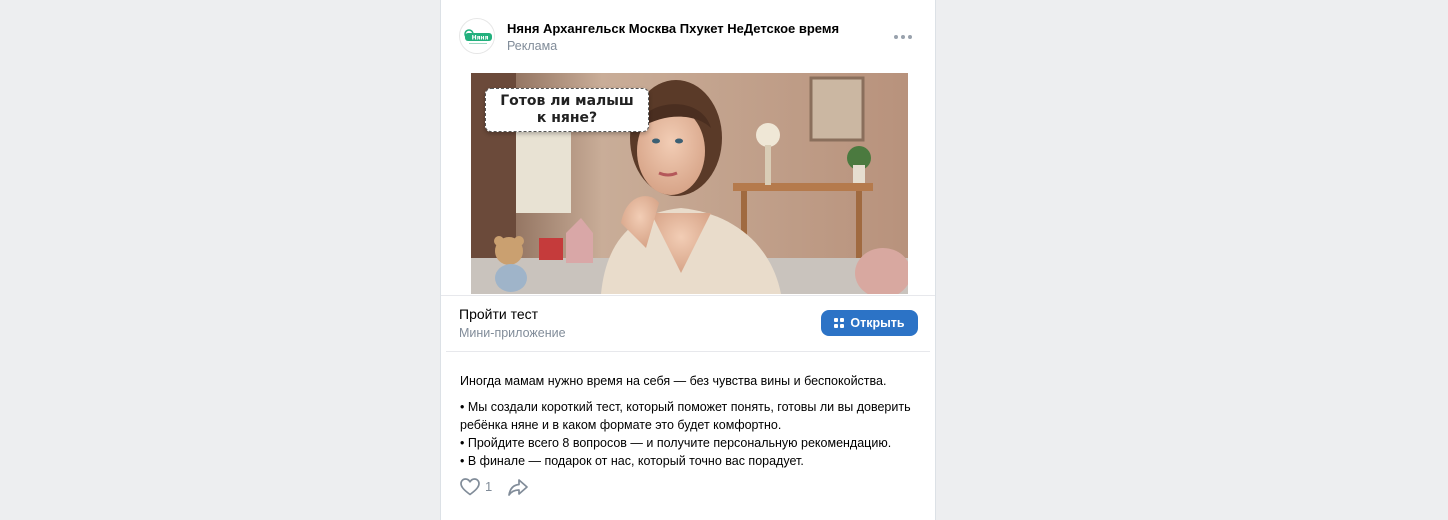 Image resolution: width=1448 pixels, height=520 pixels. Describe the element at coordinates (532, 46) in the screenshot. I see `ad-label: Реклама` at that location.